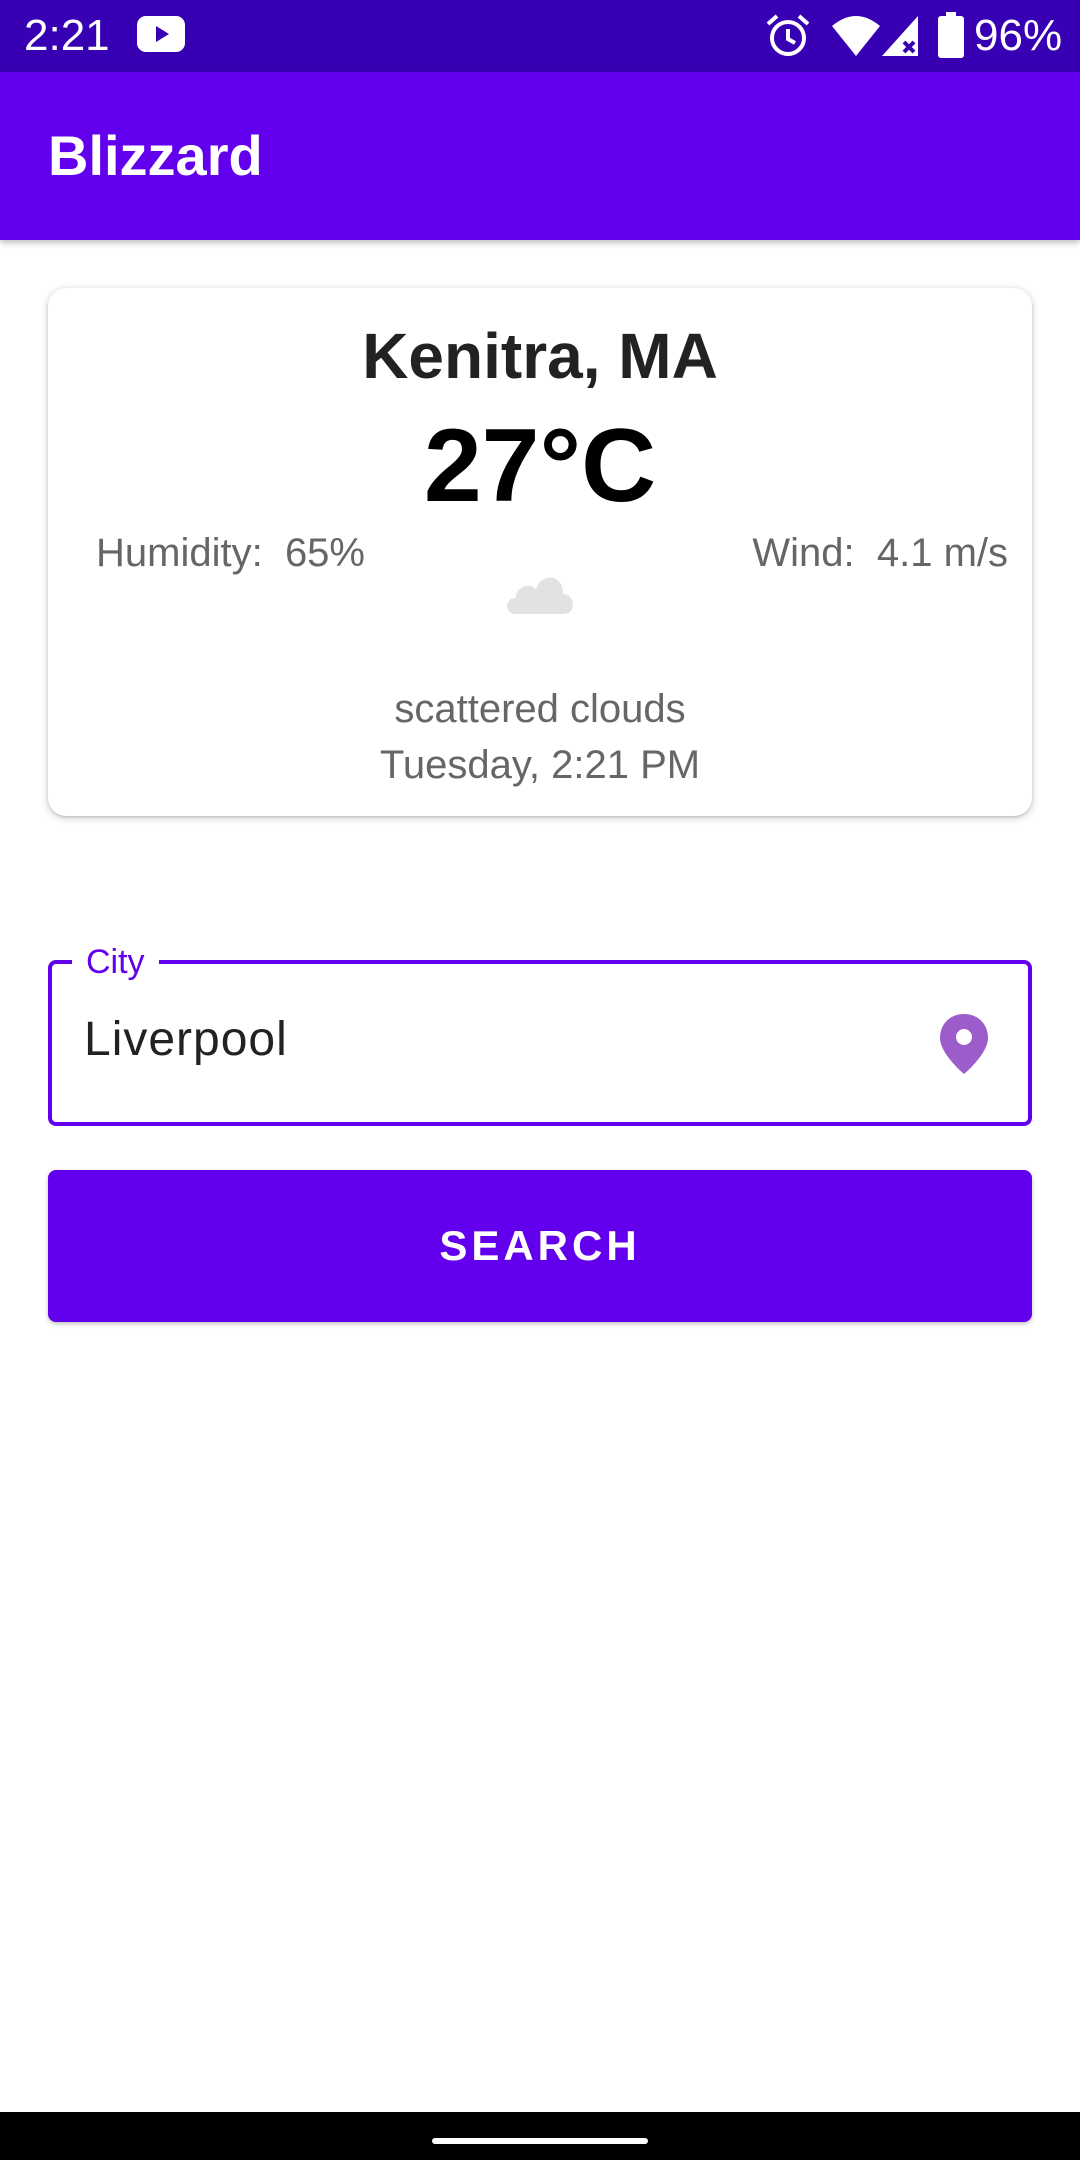  I want to click on signal-icon, so click(900, 36).